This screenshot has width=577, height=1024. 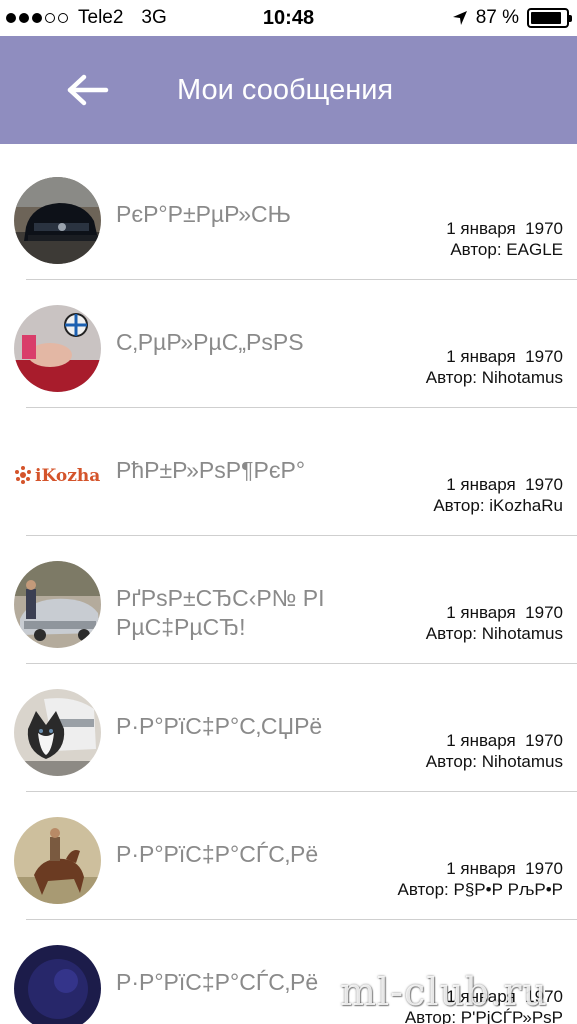 What do you see at coordinates (220, 612) in the screenshot?
I see `message-title: РґРѕР±СЂС‹Р№ РІРµС‡РµСЂ!` at bounding box center [220, 612].